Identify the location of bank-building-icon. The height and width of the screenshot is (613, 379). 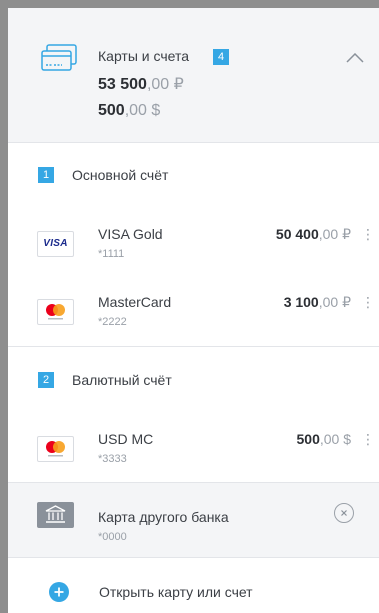
(55, 515).